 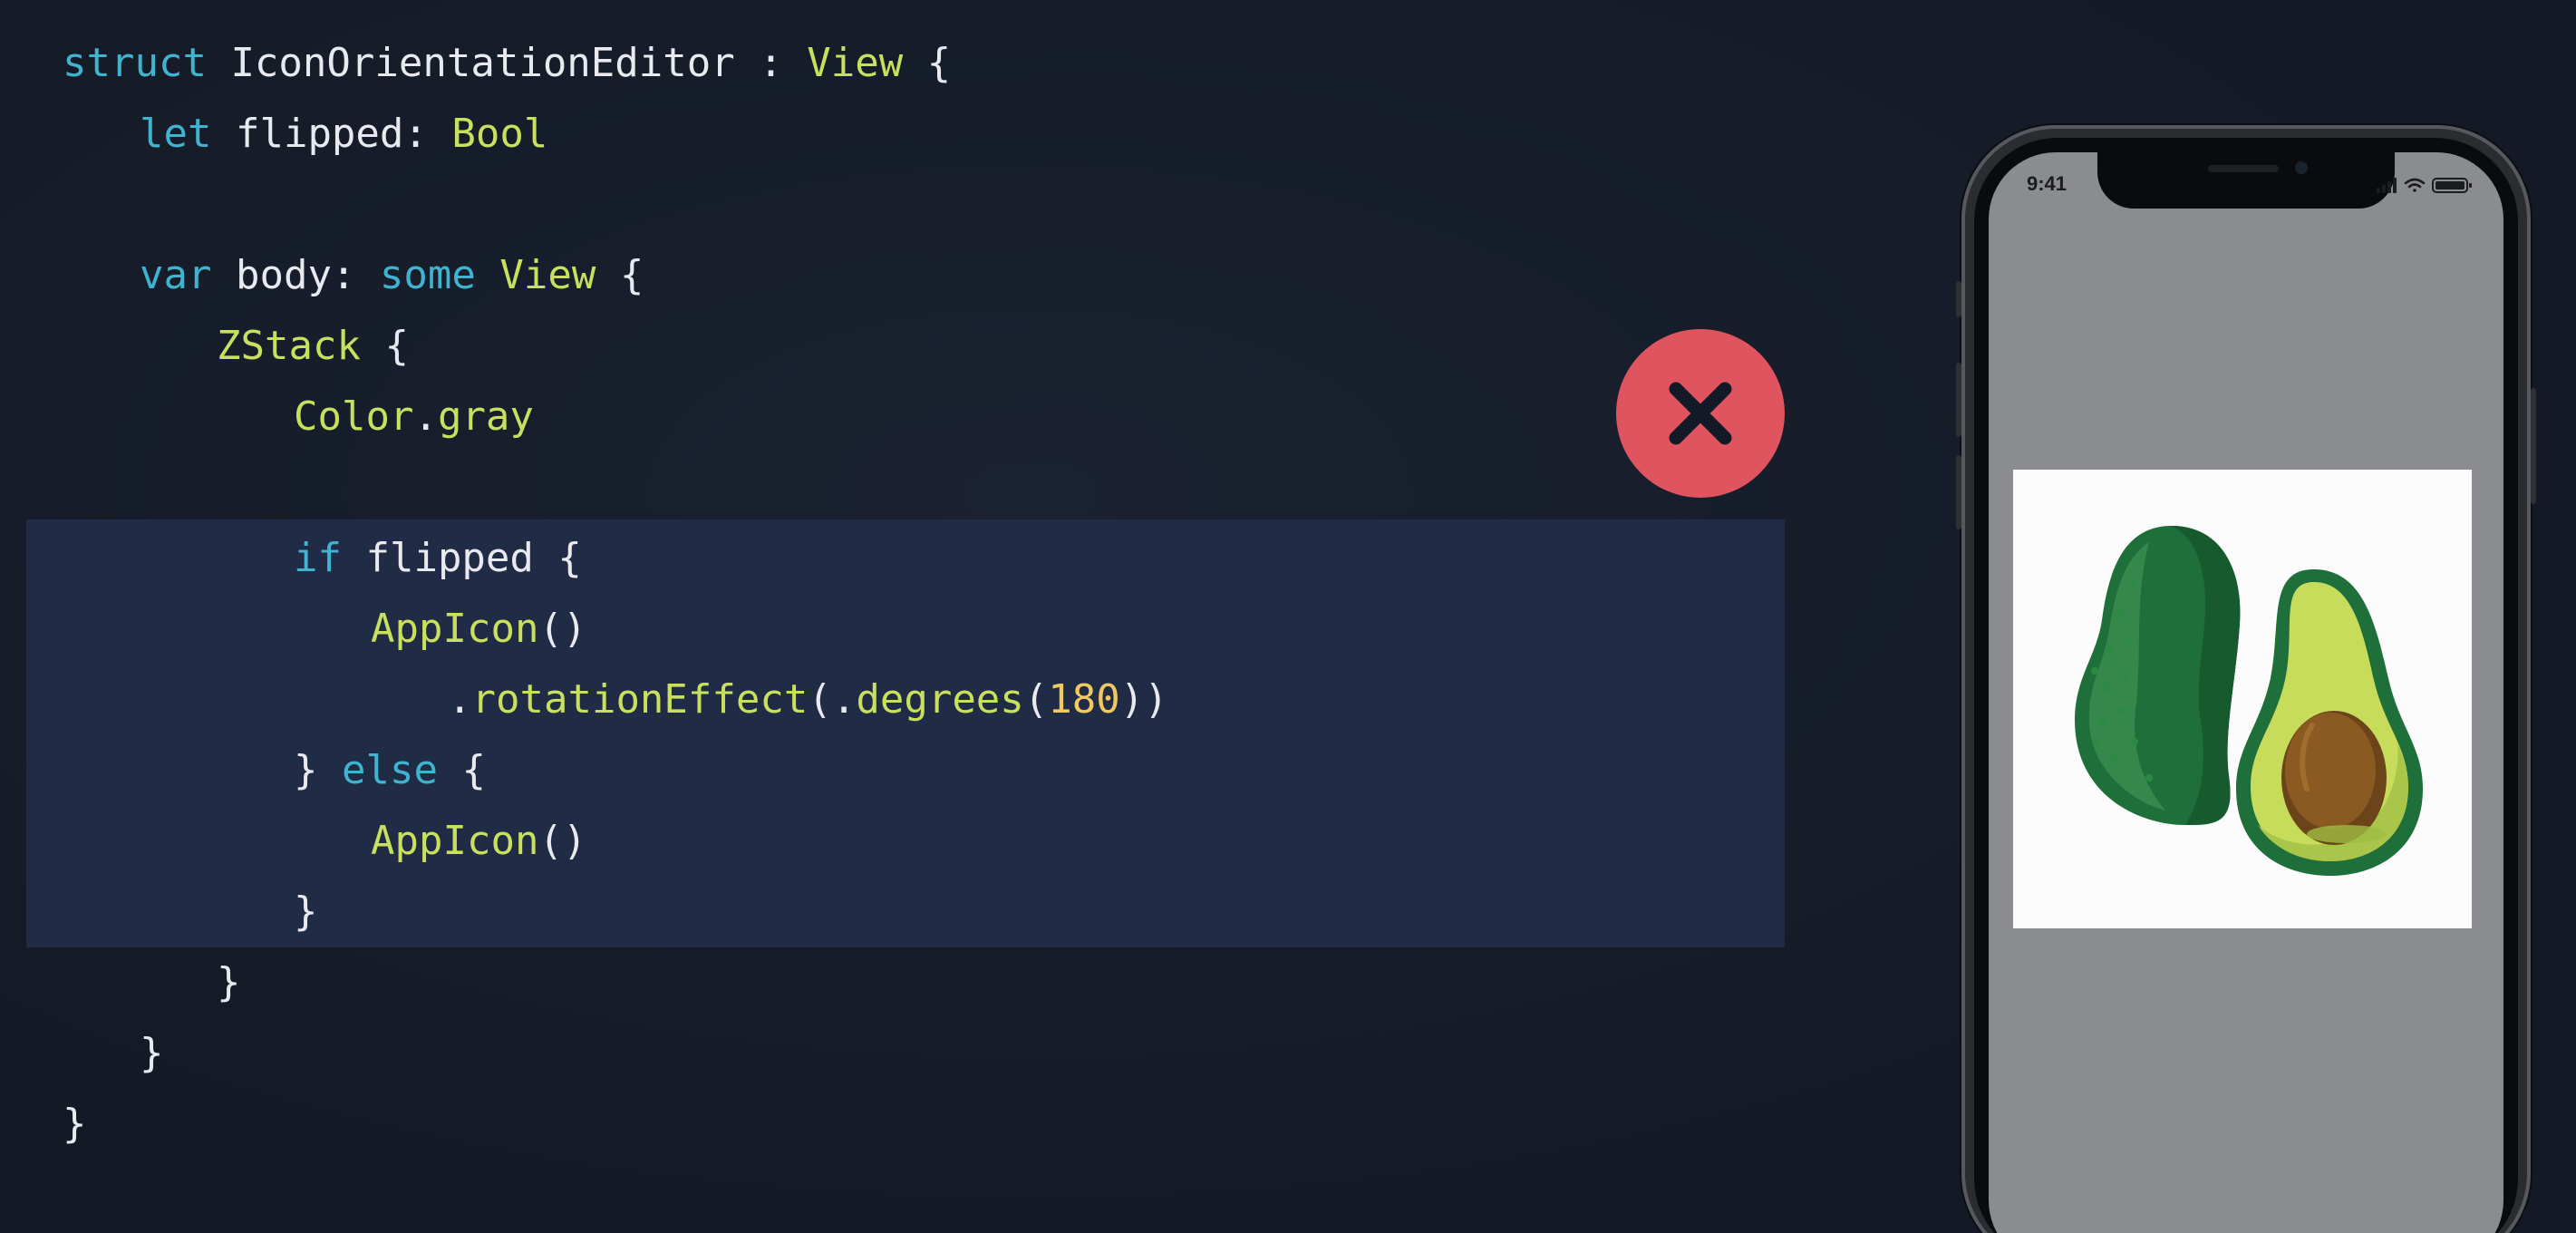 What do you see at coordinates (499, 134) in the screenshot?
I see `code-token: Bool` at bounding box center [499, 134].